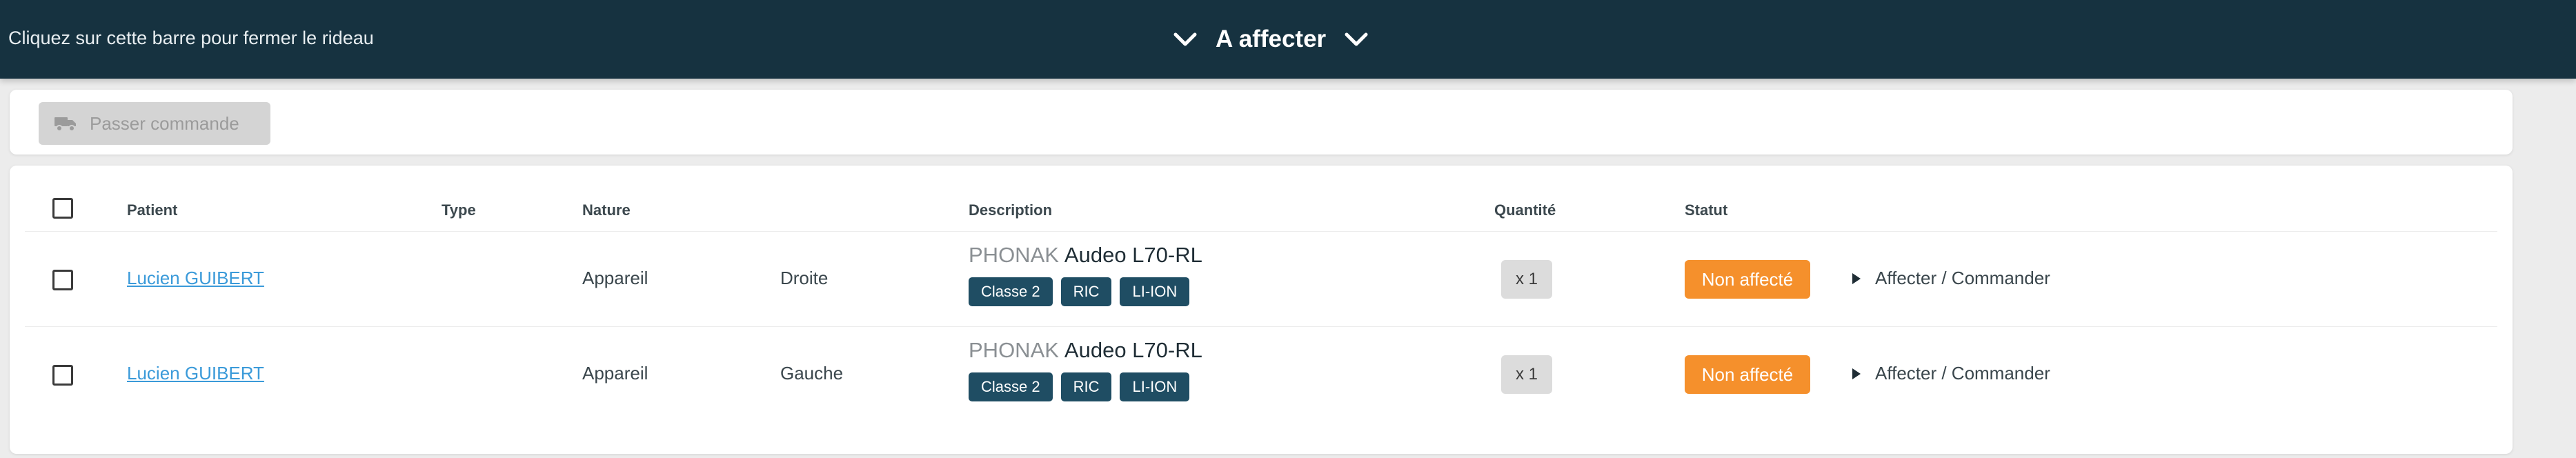  I want to click on header-type: Type, so click(459, 210).